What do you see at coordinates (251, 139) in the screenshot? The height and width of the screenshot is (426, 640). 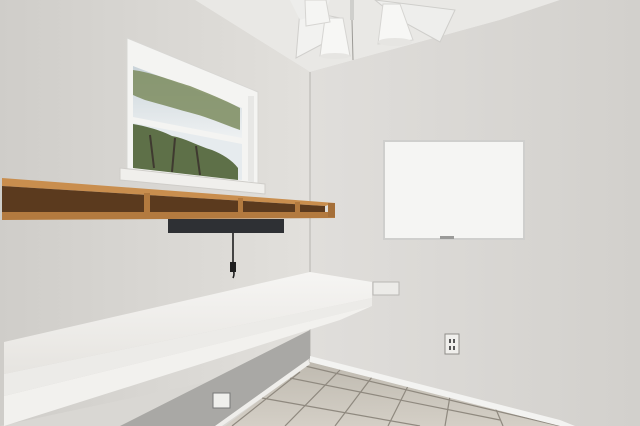 I see `window-latch` at bounding box center [251, 139].